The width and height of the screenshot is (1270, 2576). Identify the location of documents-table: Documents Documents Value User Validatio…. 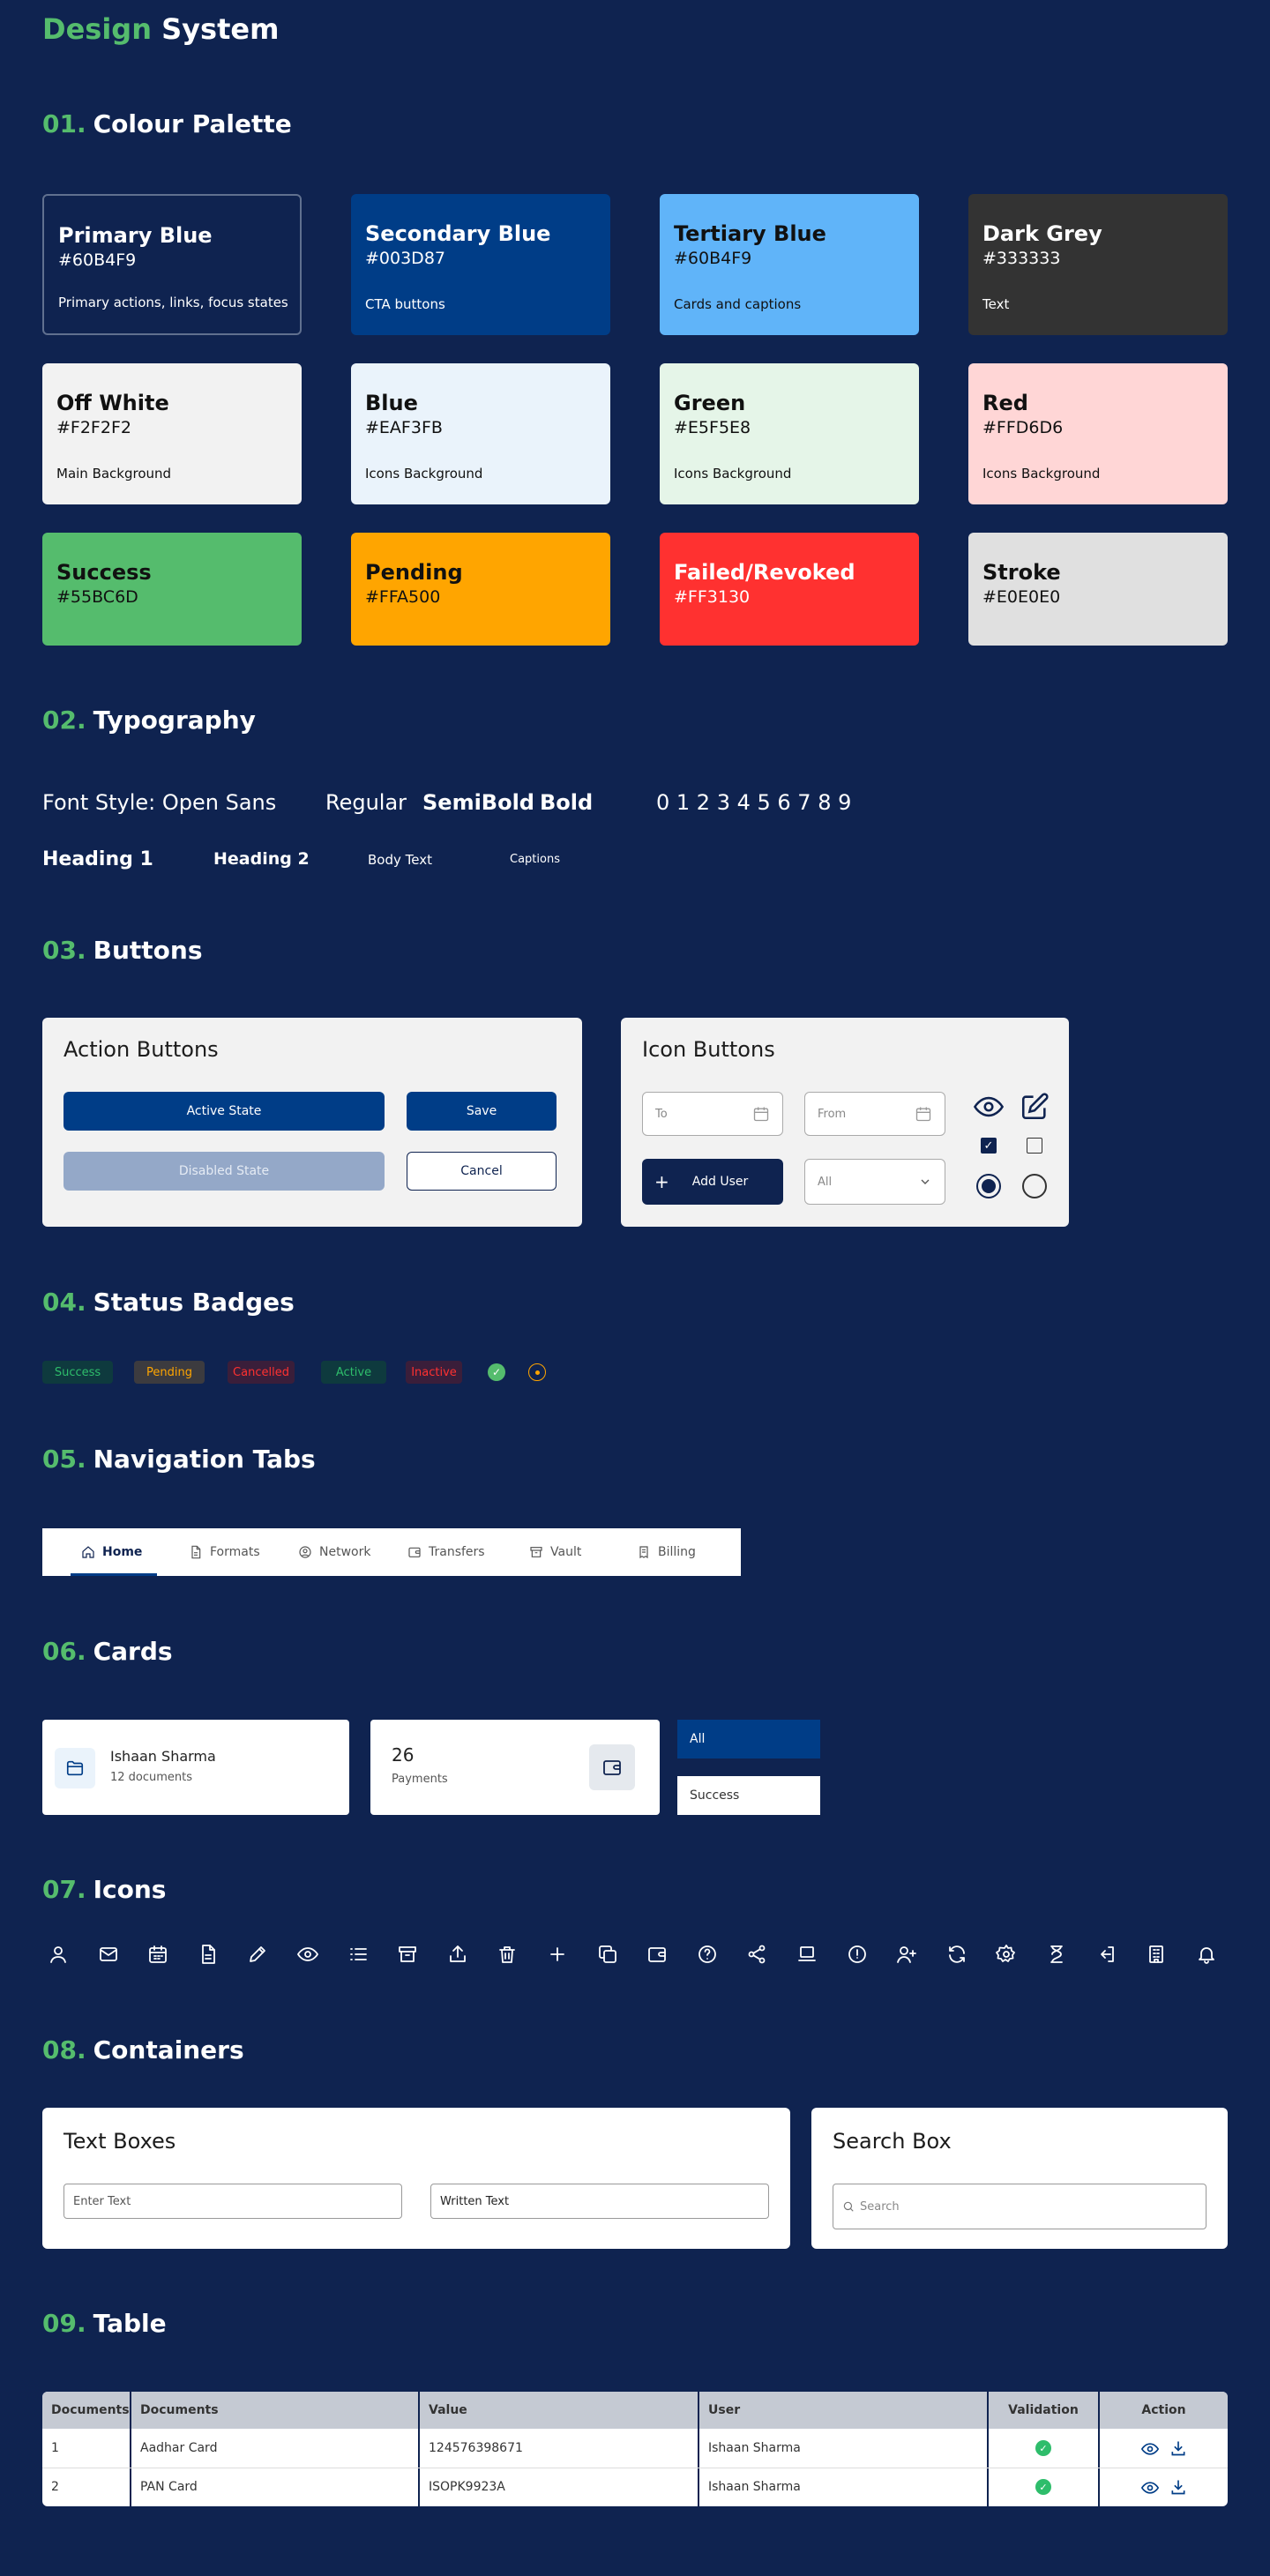
(635, 2449).